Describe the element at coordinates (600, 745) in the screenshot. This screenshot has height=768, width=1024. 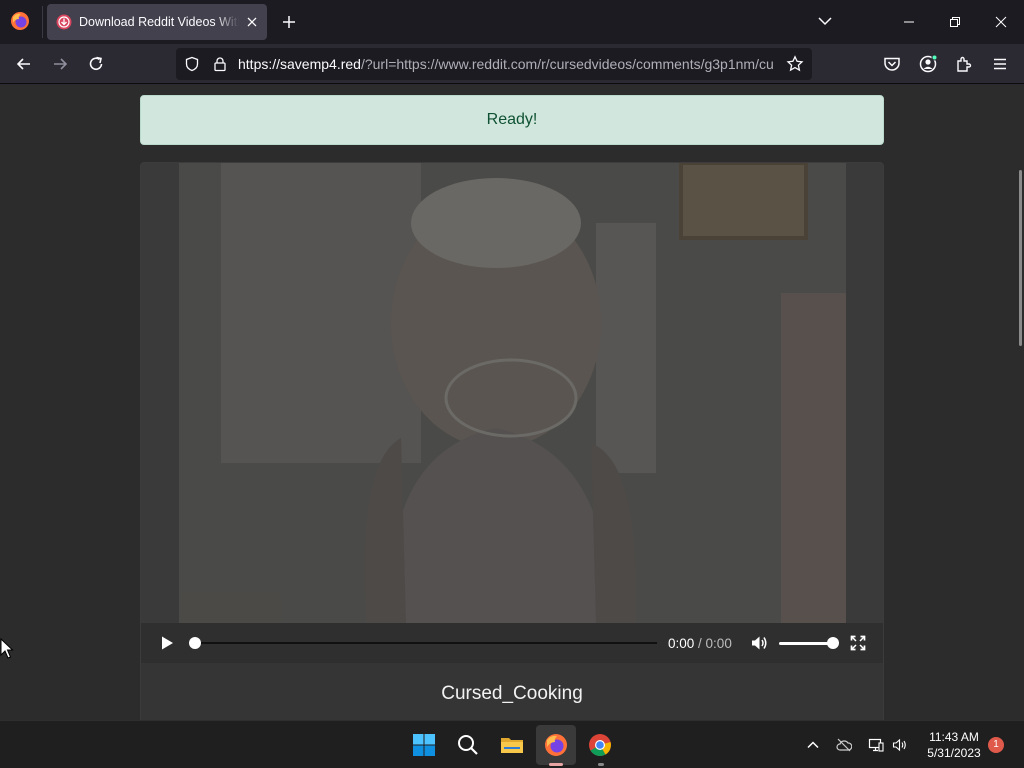
I see `chrome-icon` at that location.